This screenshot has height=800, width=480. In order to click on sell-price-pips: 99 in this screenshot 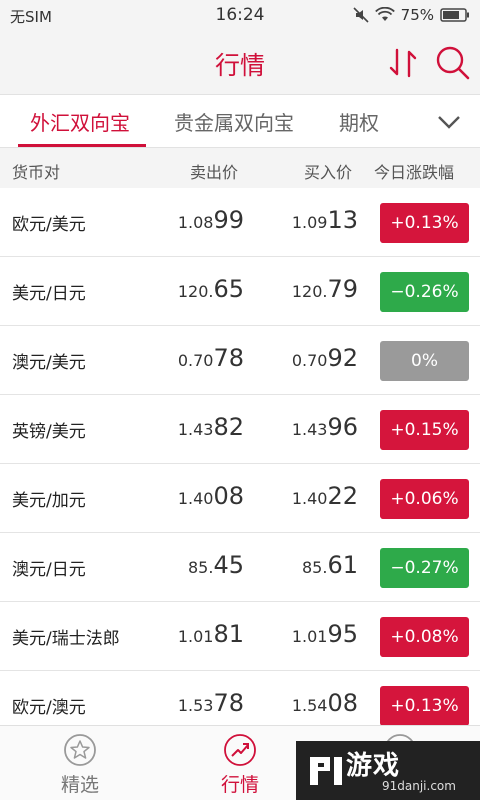, I will do `click(228, 220)`.